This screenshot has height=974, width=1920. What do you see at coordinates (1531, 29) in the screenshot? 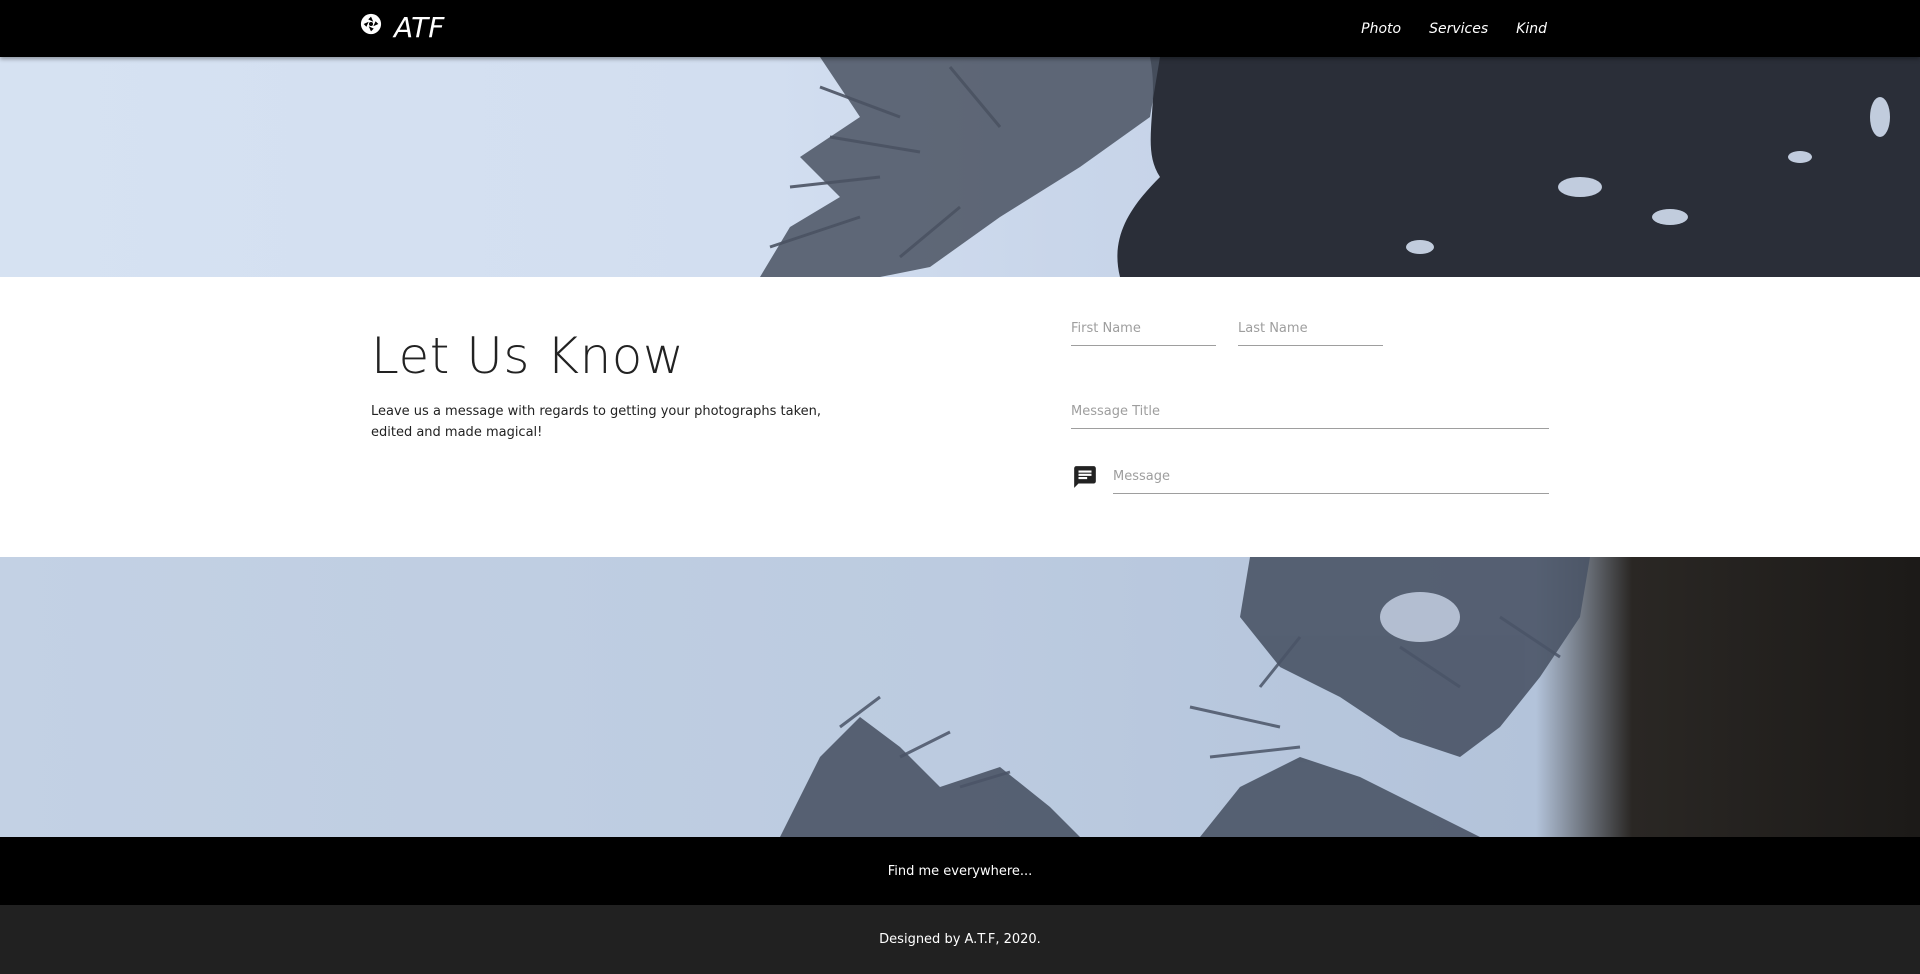
I see `nav-link-kind: Kind` at bounding box center [1531, 29].